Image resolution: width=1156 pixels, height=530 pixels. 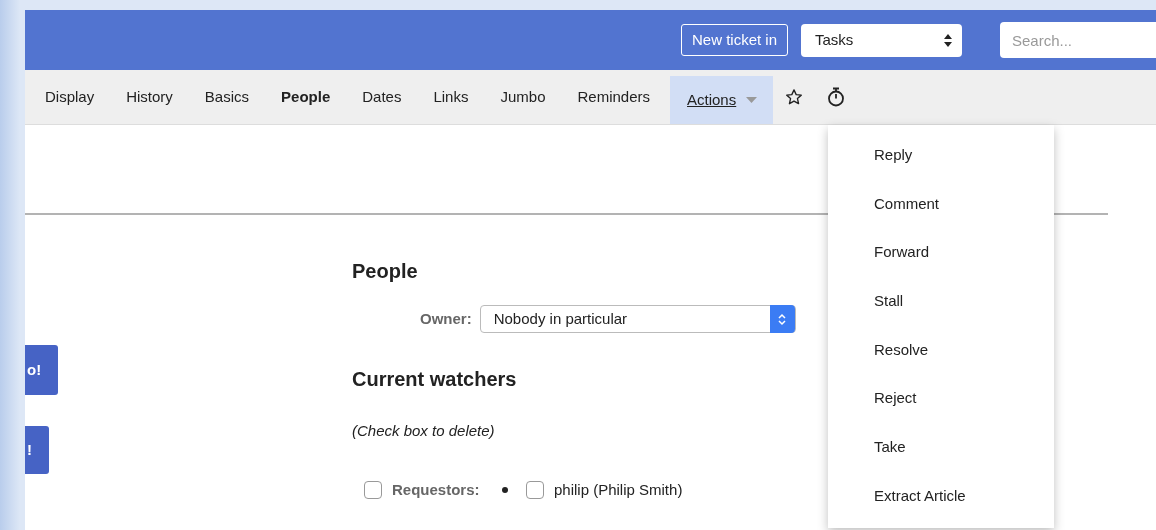 I want to click on menu-item: Stall, so click(x=941, y=300).